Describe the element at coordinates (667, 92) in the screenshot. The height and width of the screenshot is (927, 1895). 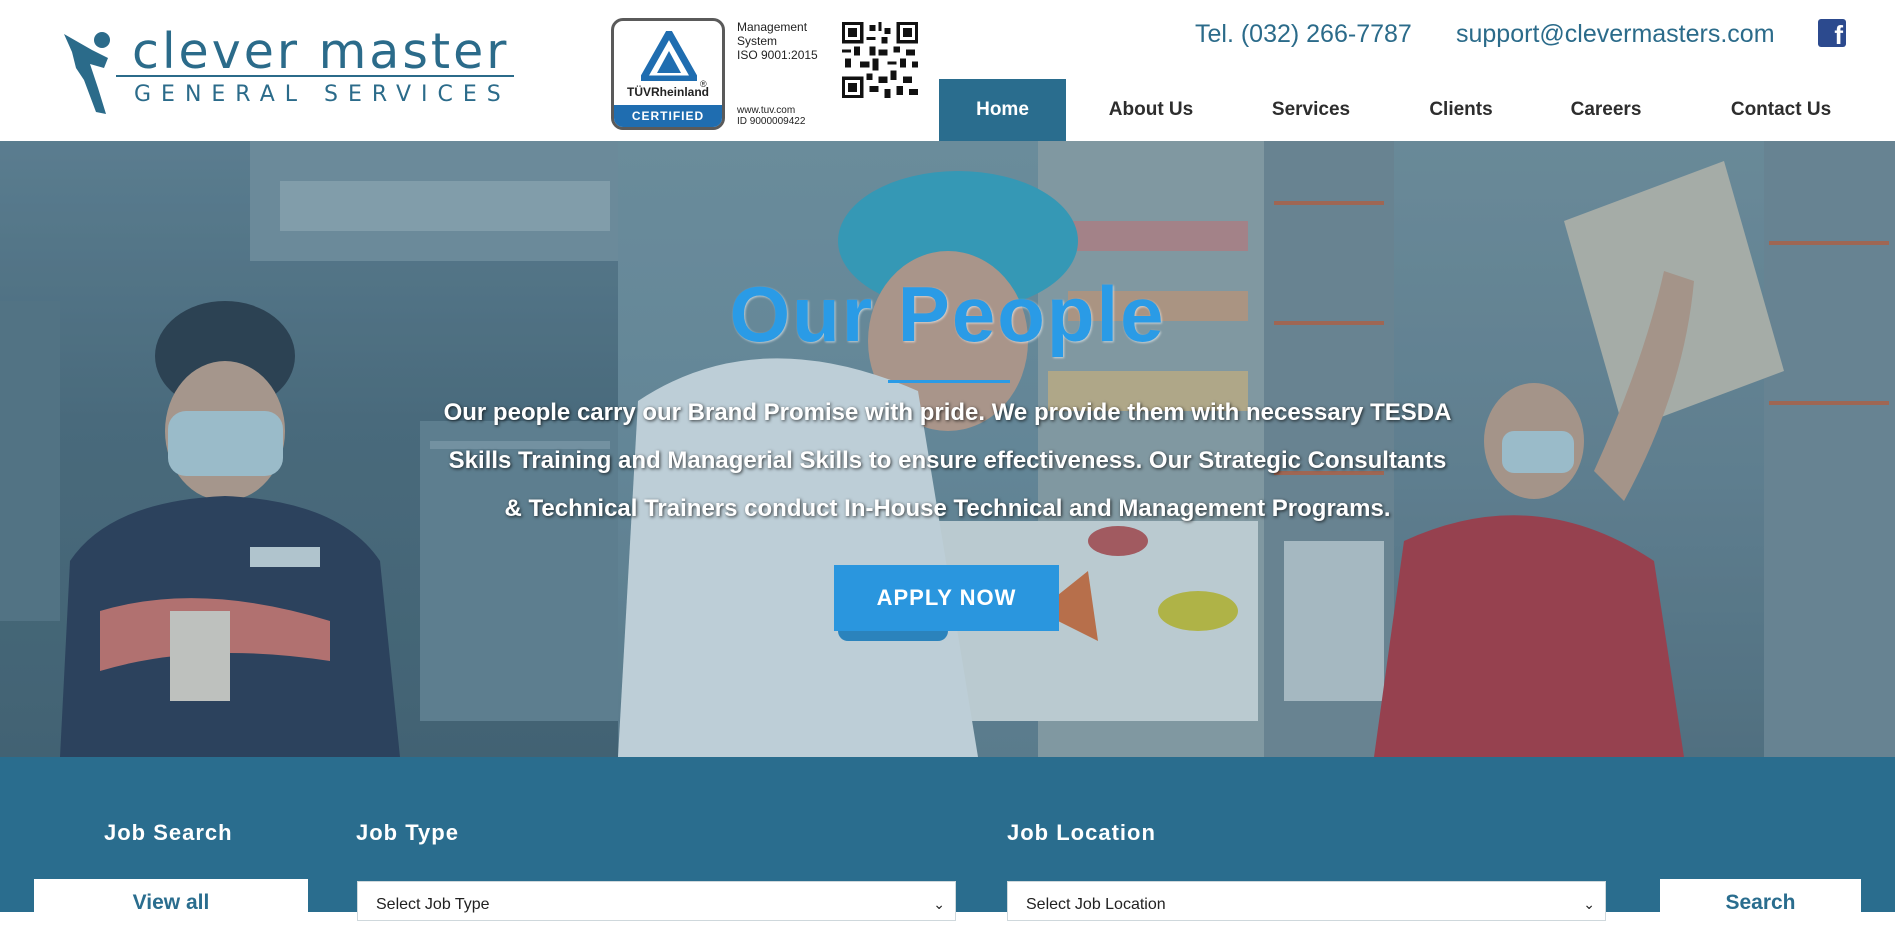
I see `tuv-name: TÜVRheinland` at that location.